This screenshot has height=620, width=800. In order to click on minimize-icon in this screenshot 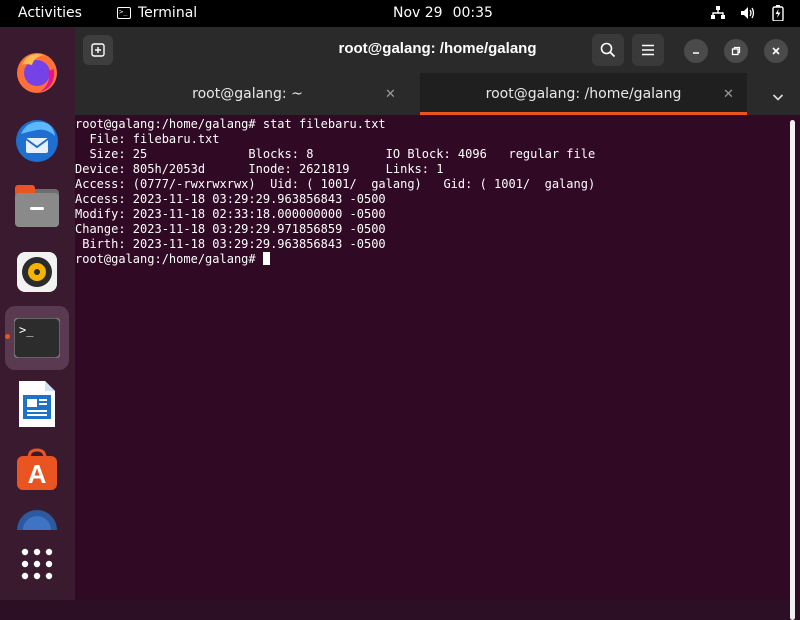, I will do `click(696, 53)`.